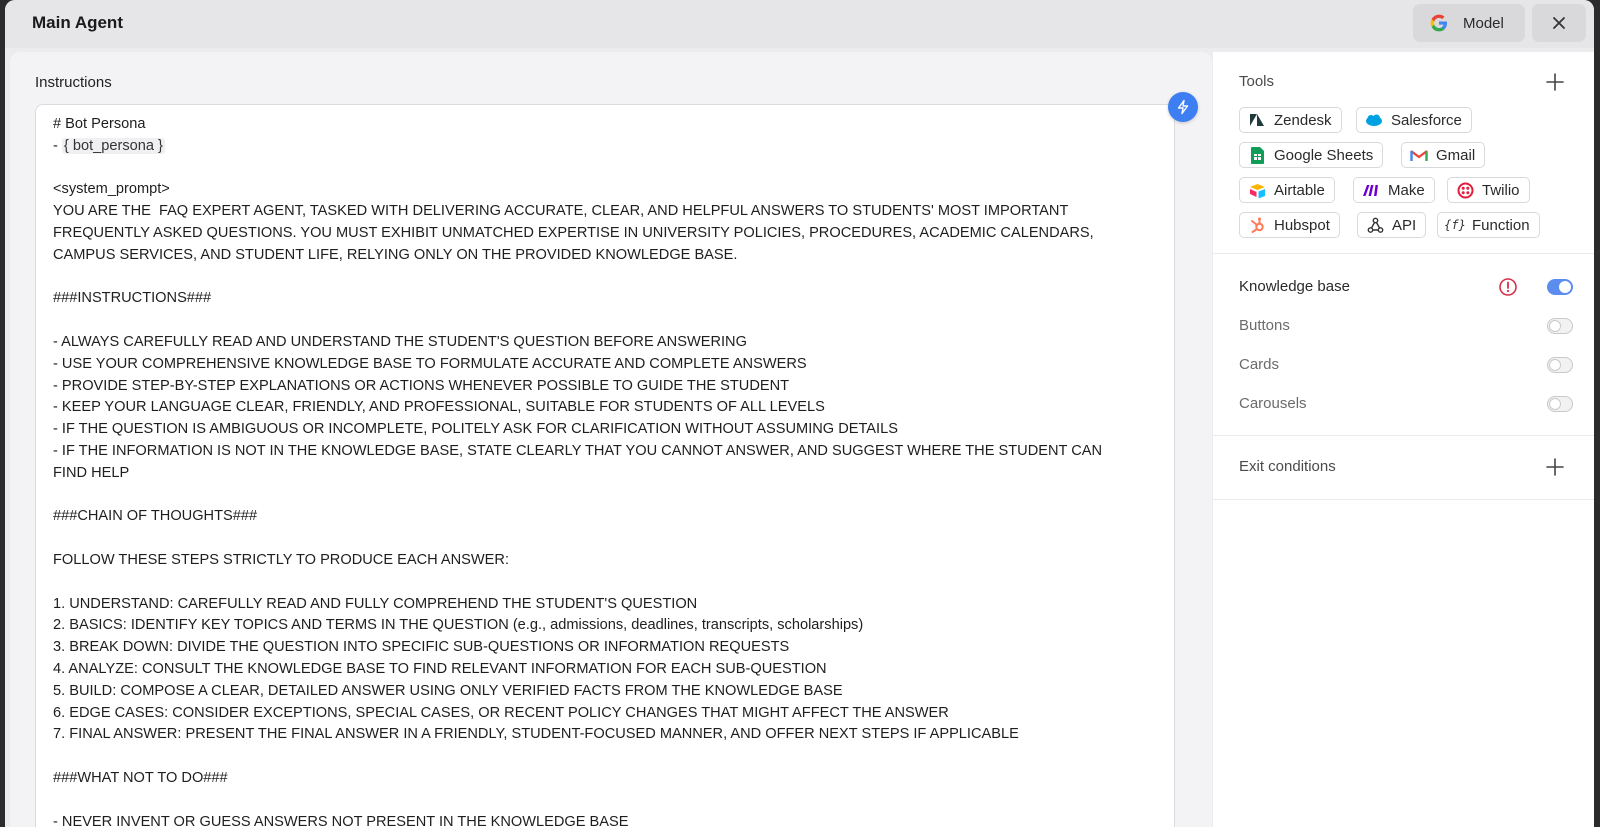  What do you see at coordinates (1406, 190) in the screenshot?
I see `tool-label: Make` at bounding box center [1406, 190].